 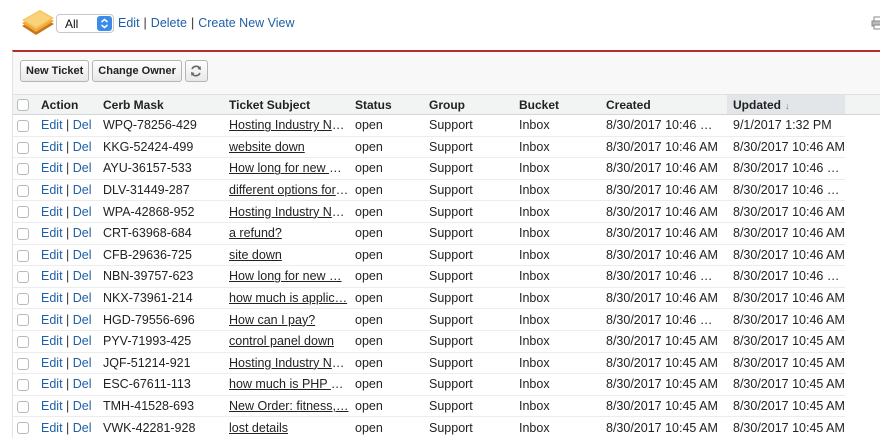 What do you see at coordinates (66, 276) in the screenshot?
I see `row-actions: Edit | Del` at bounding box center [66, 276].